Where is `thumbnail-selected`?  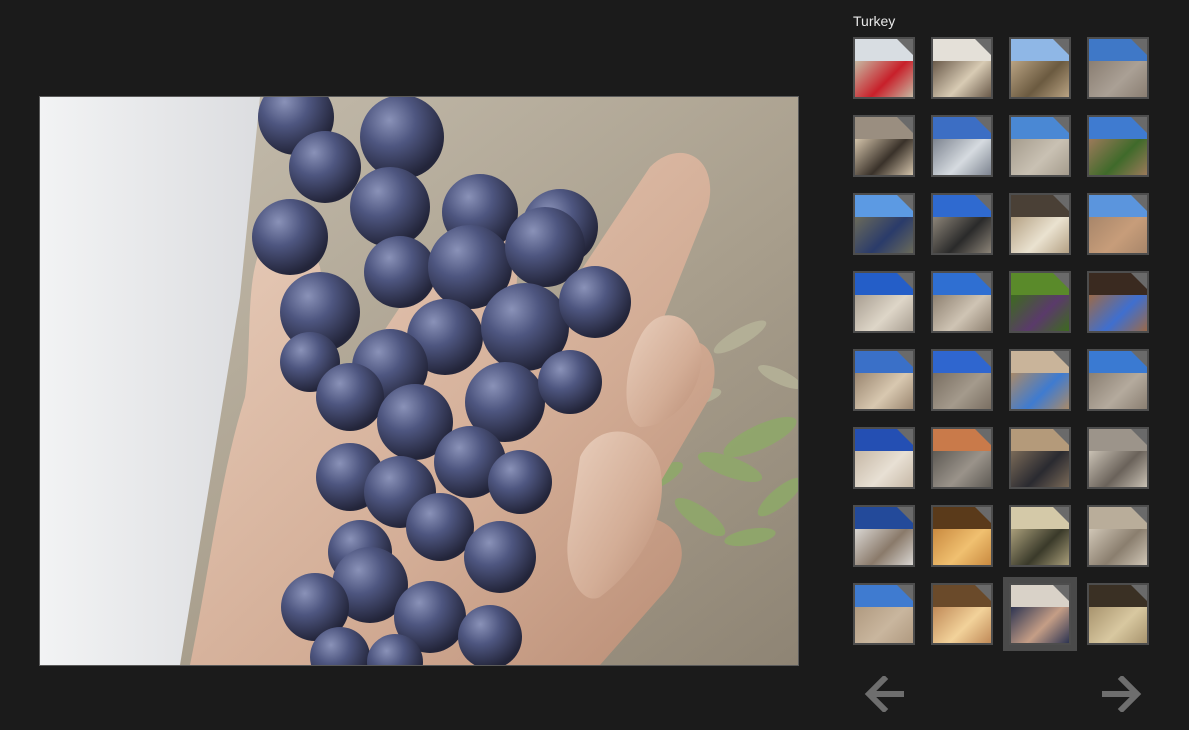 thumbnail-selected is located at coordinates (1040, 614).